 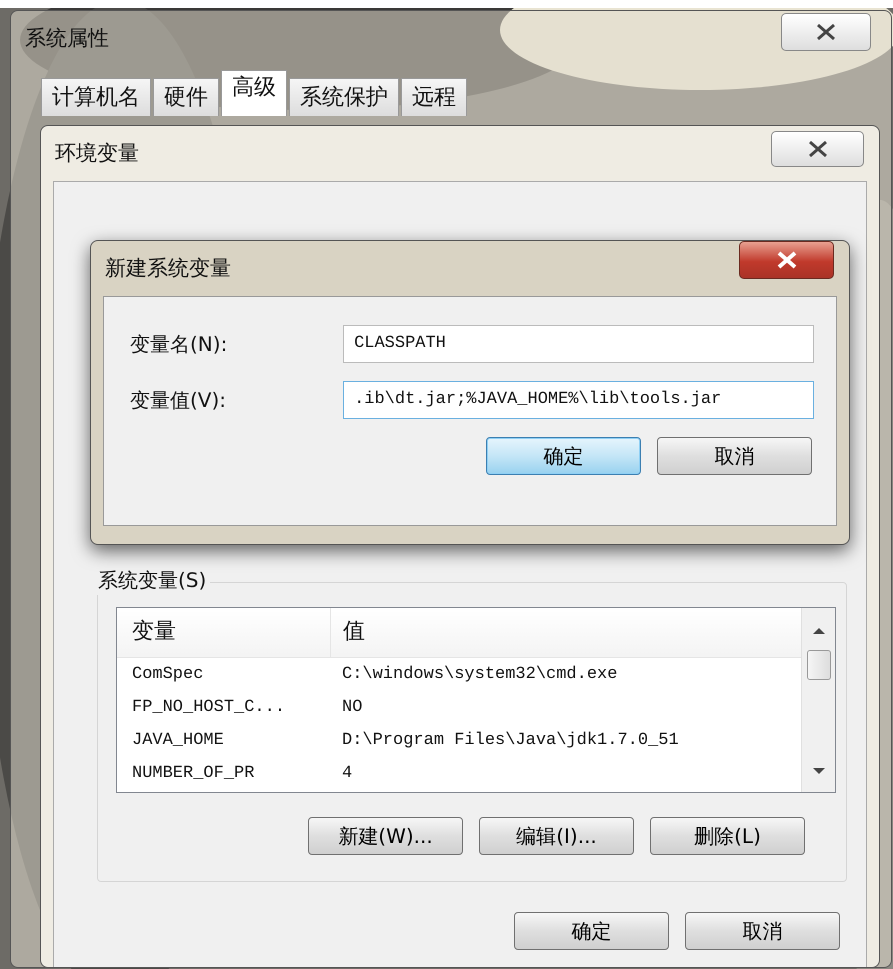 What do you see at coordinates (179, 344) in the screenshot?
I see `field-label: 变量名(N):` at bounding box center [179, 344].